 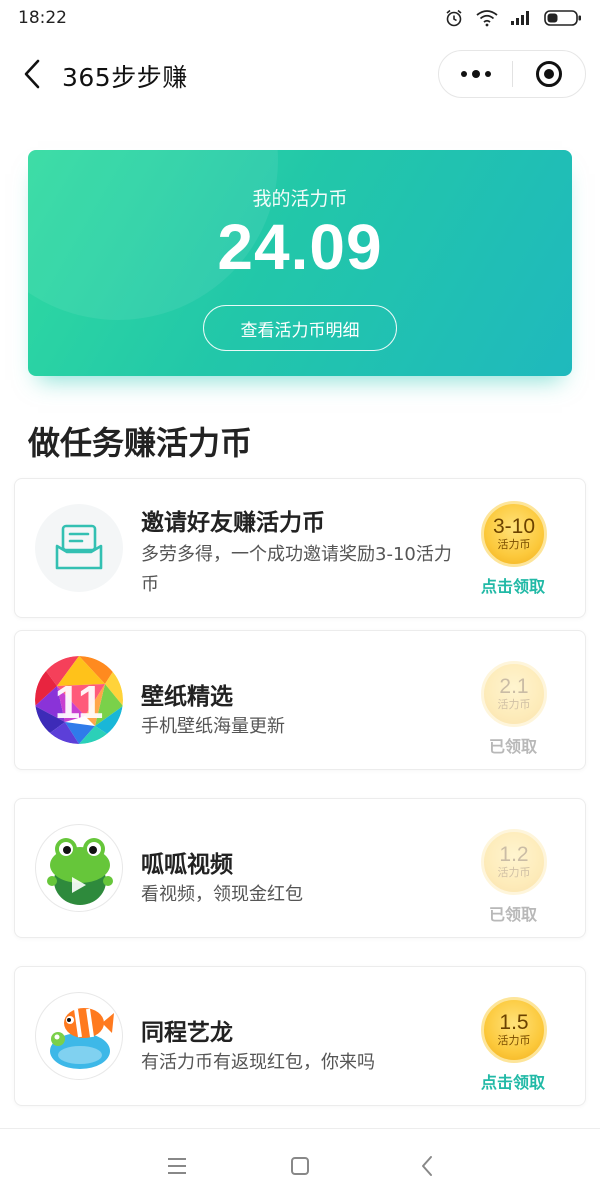 What do you see at coordinates (487, 18) in the screenshot?
I see `wifi-icon` at bounding box center [487, 18].